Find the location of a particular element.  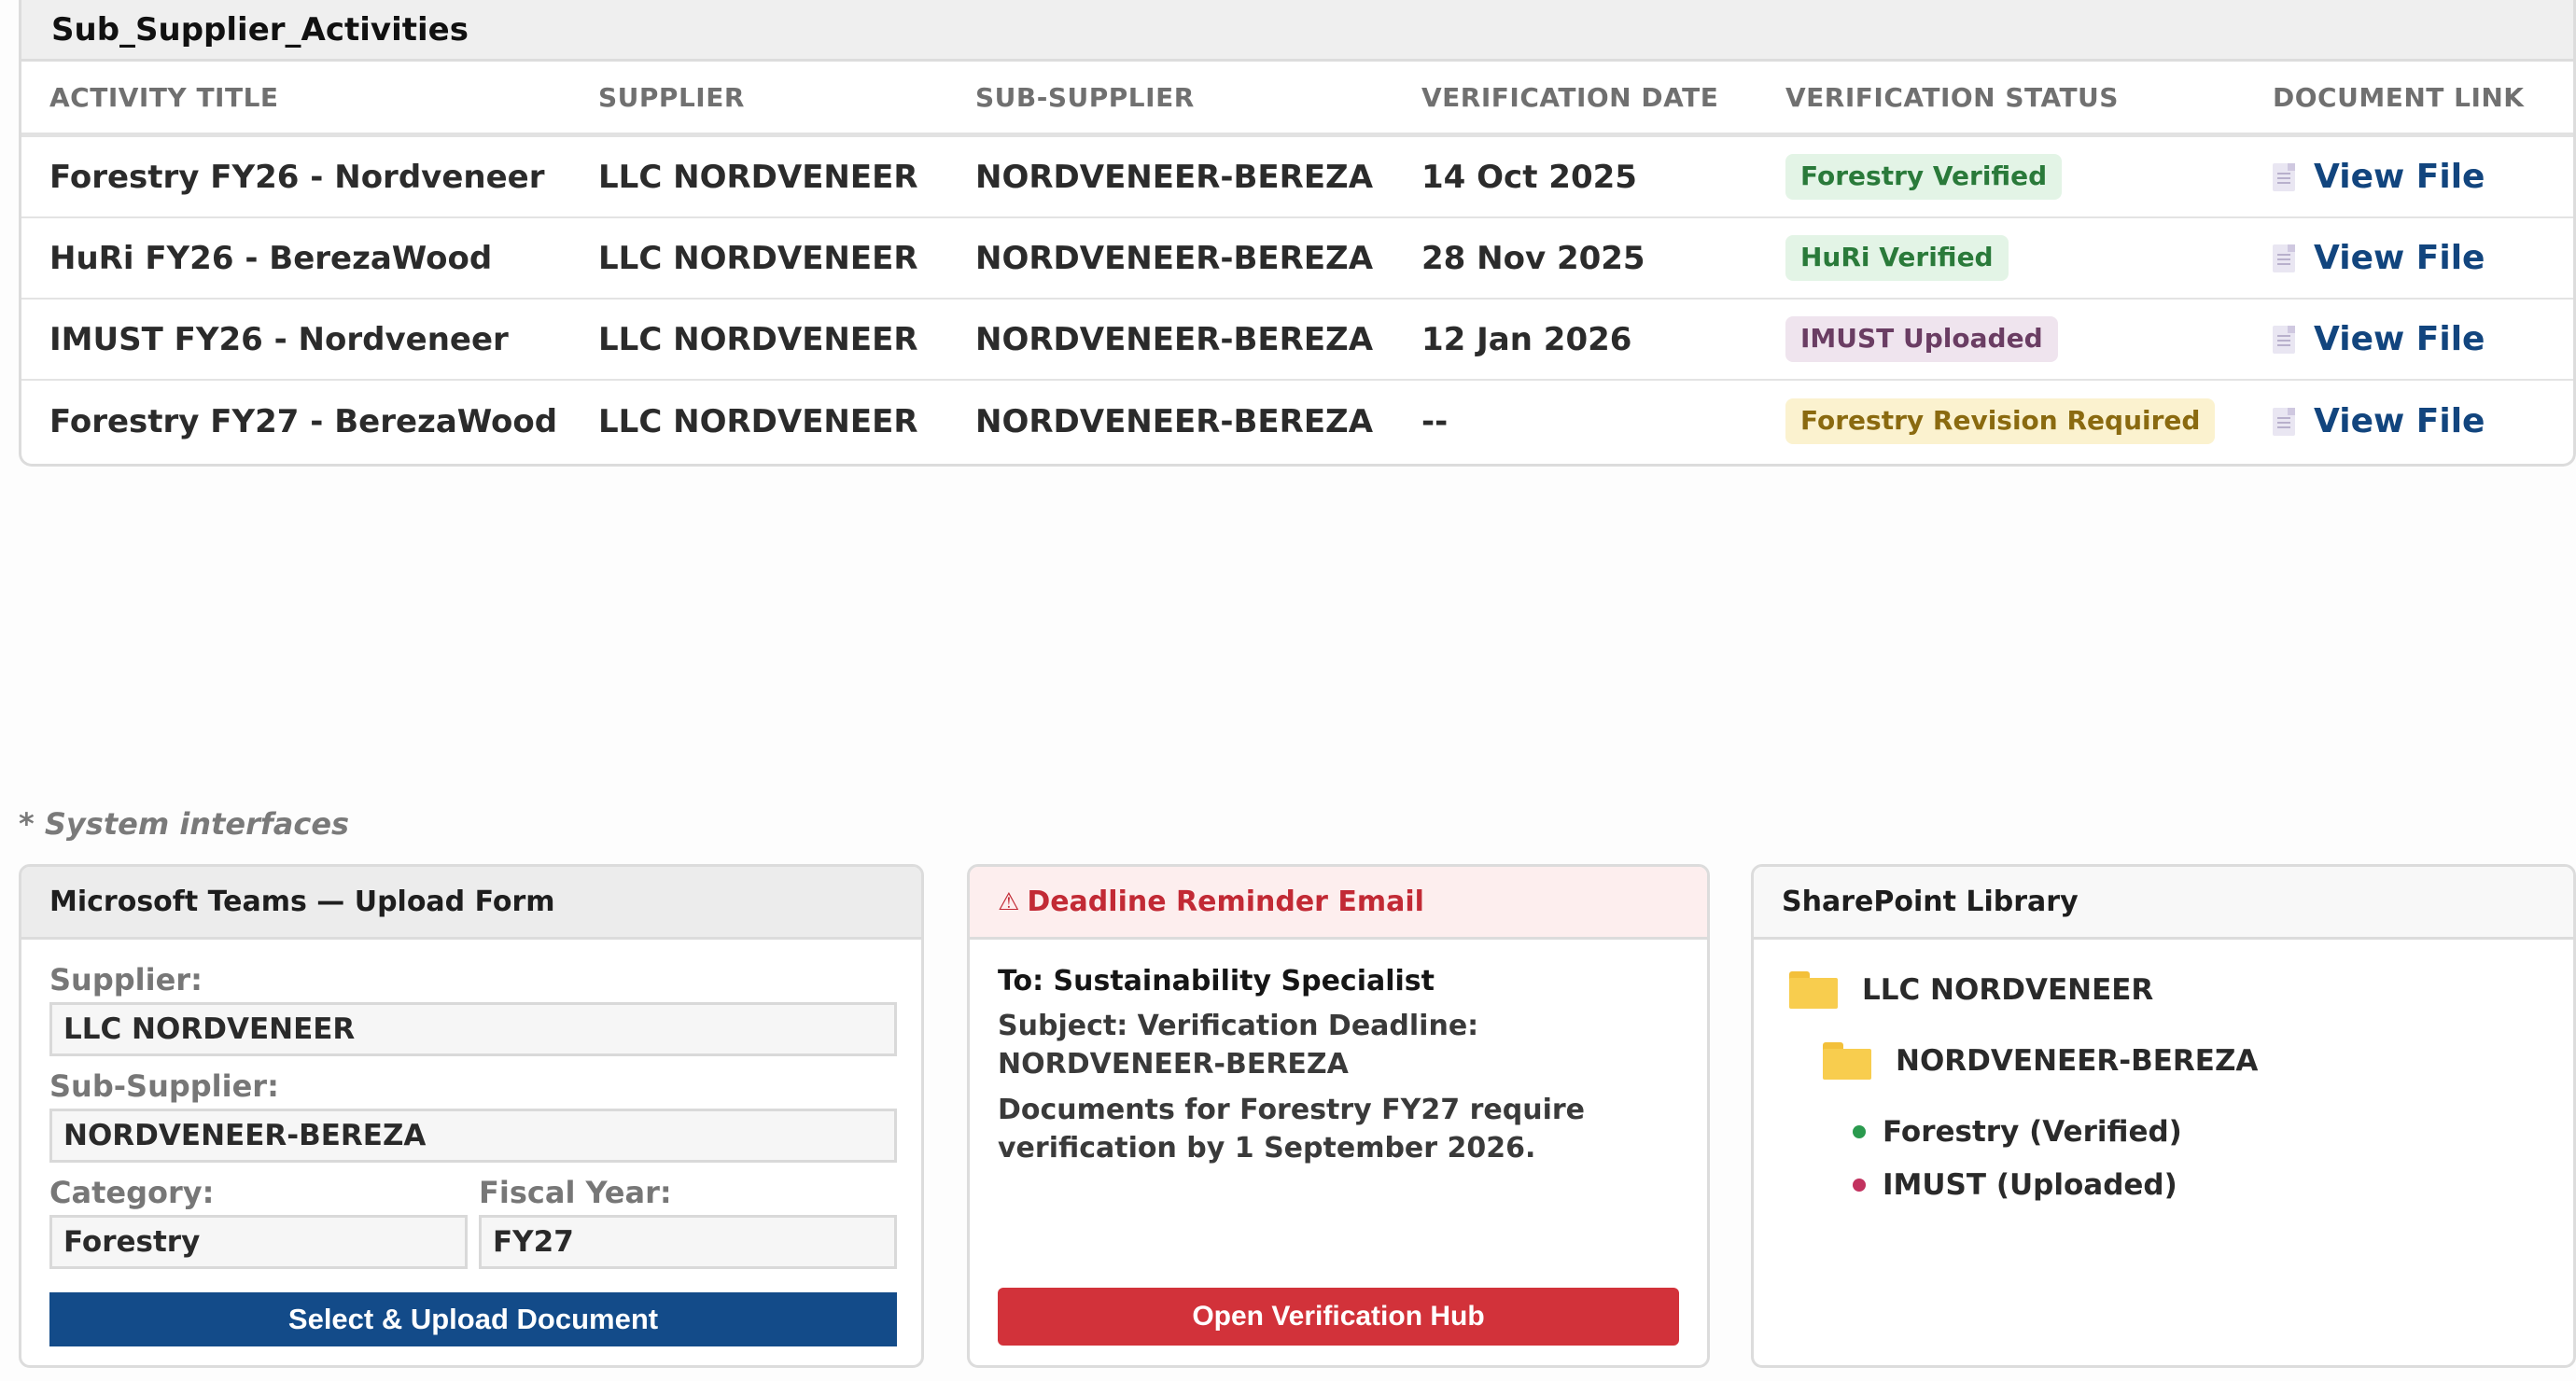

sub-supplier-field: NORDVENEER-BEREZA is located at coordinates (473, 1136).